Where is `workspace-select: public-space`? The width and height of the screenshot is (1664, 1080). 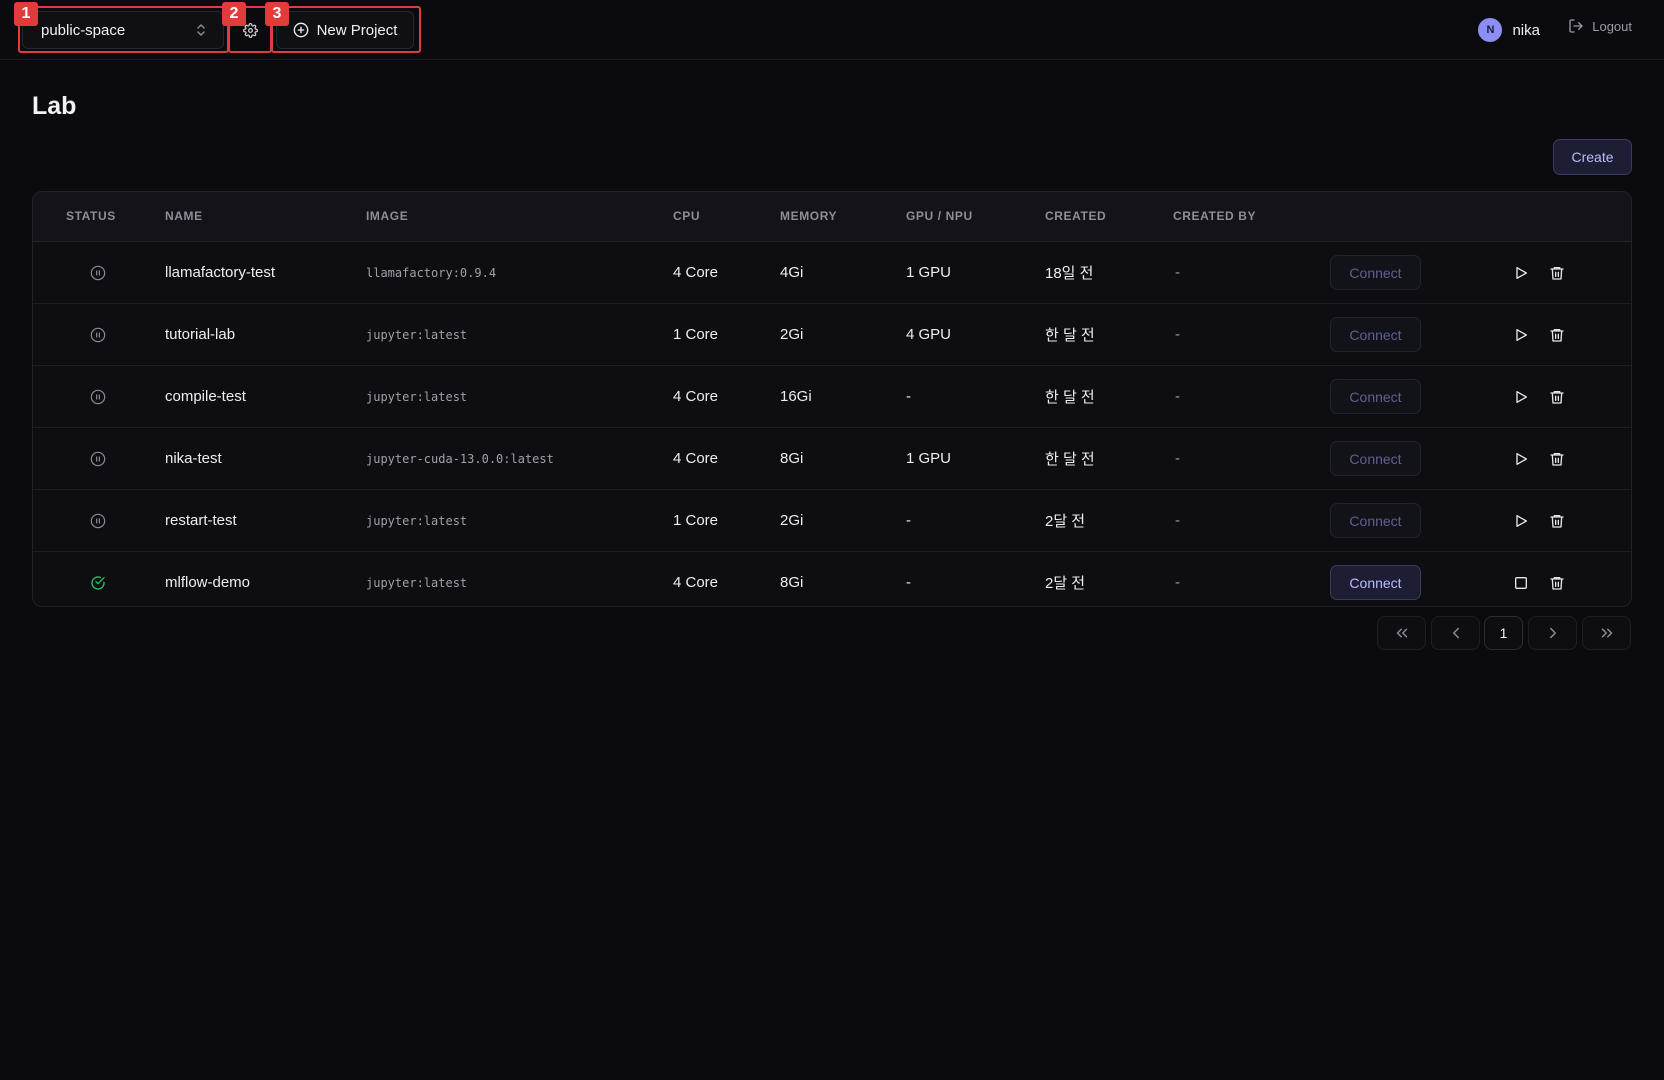 workspace-select: public-space is located at coordinates (123, 30).